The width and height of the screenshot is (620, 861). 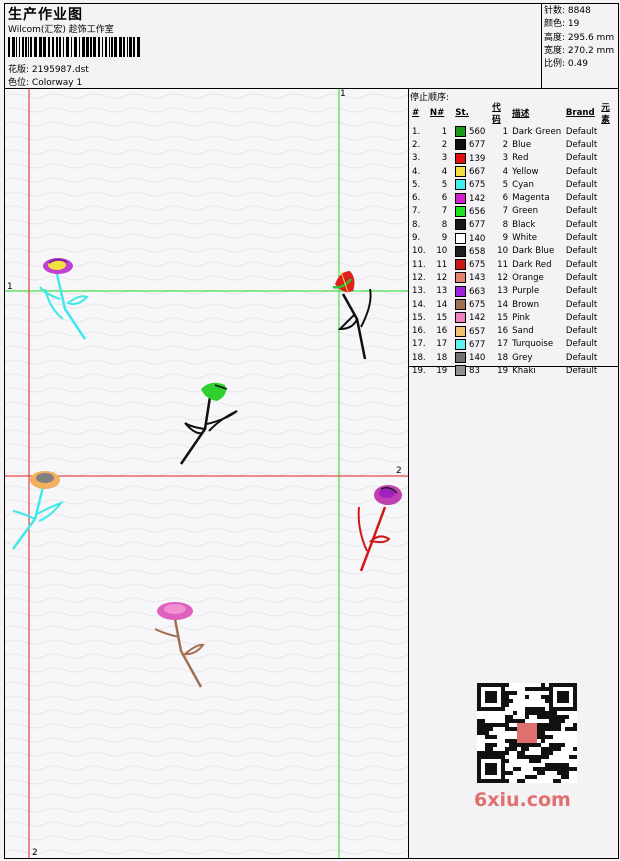 I want to click on row-stitches: 677, so click(x=471, y=224).